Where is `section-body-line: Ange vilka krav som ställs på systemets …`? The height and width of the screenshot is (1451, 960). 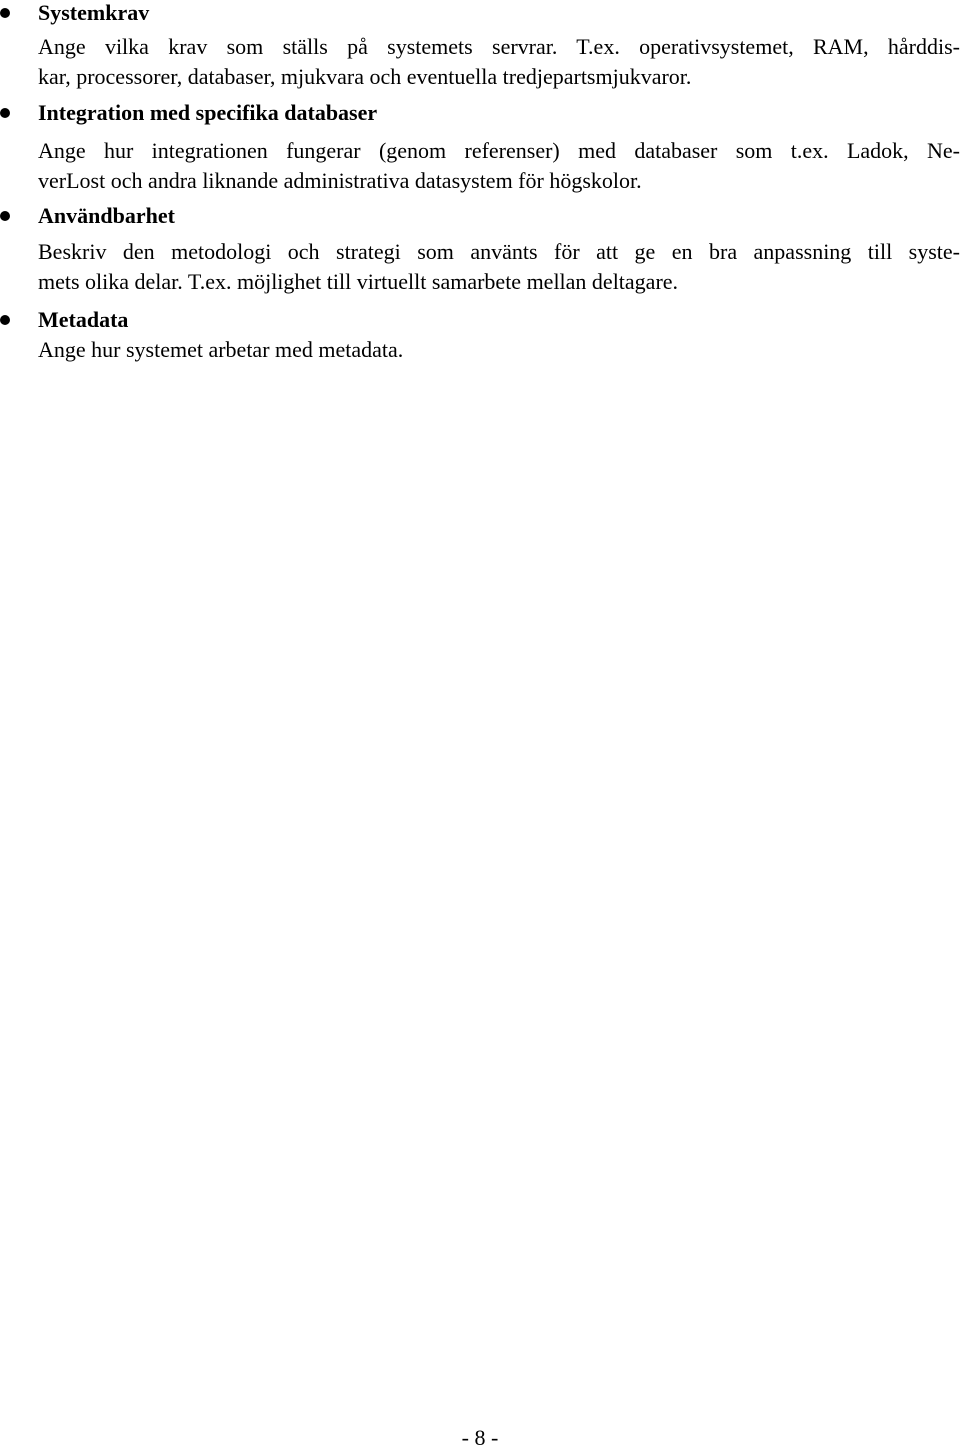
section-body-line: Ange vilka krav som ställs på systemets … is located at coordinates (499, 46).